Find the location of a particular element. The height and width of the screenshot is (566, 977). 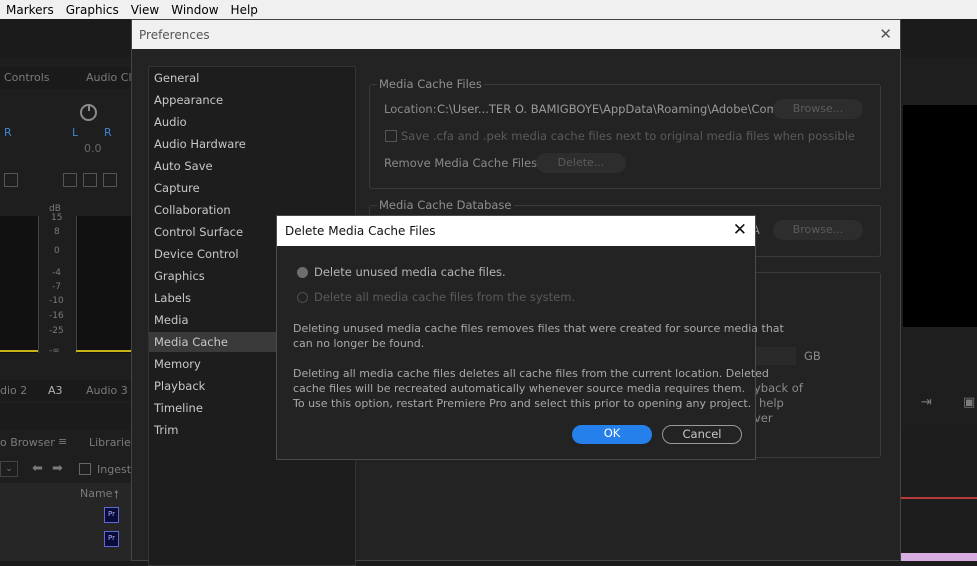

media-cache-files-label: Media Cache Files is located at coordinates (430, 84).